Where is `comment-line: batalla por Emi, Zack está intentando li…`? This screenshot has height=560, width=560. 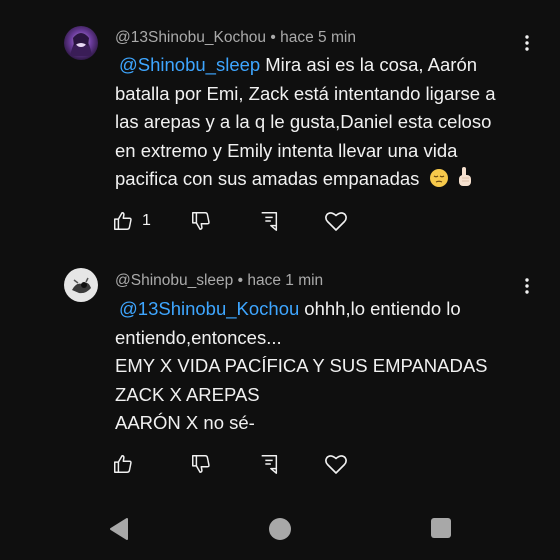 comment-line: batalla por Emi, Zack está intentando li… is located at coordinates (305, 93).